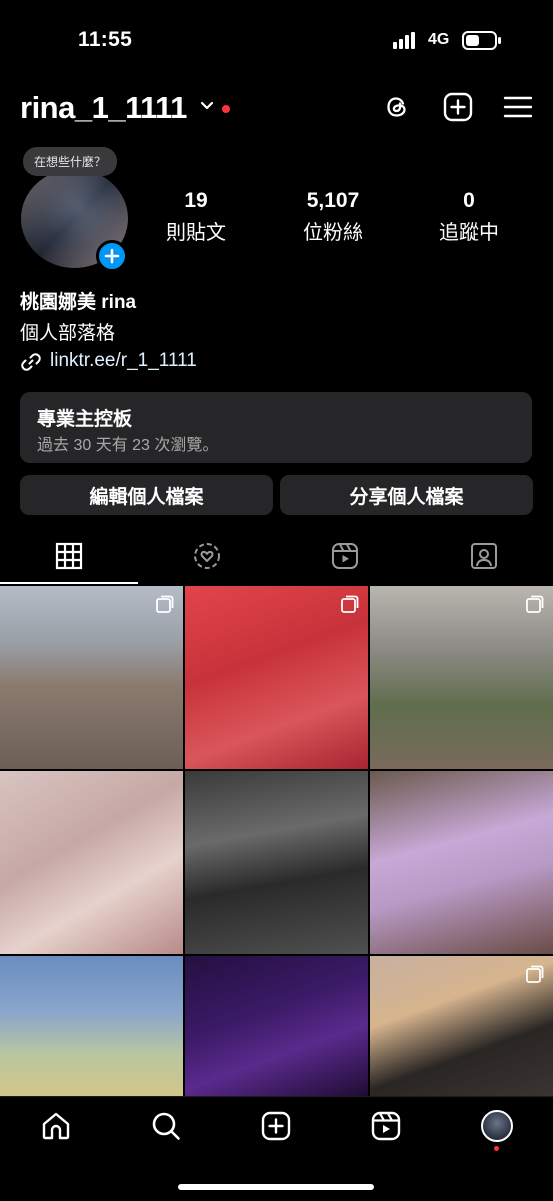 This screenshot has height=1201, width=553. What do you see at coordinates (207, 106) in the screenshot?
I see `chevron-down-icon` at bounding box center [207, 106].